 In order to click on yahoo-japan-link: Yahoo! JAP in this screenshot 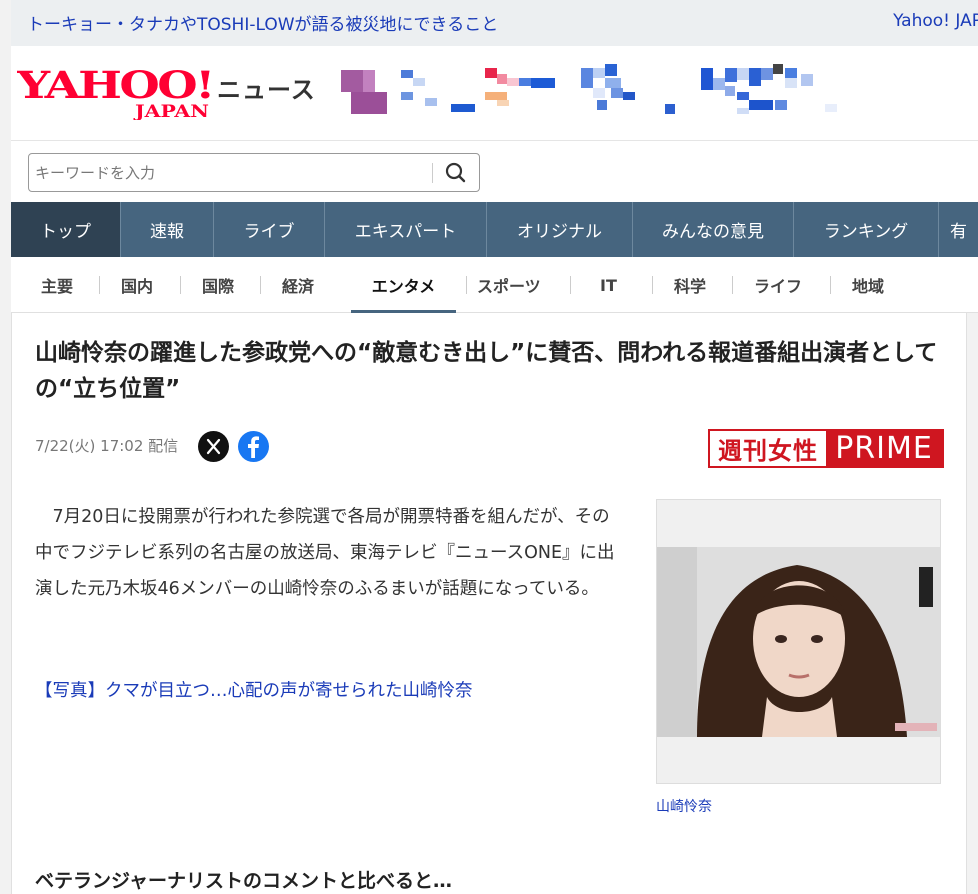, I will do `click(935, 21)`.